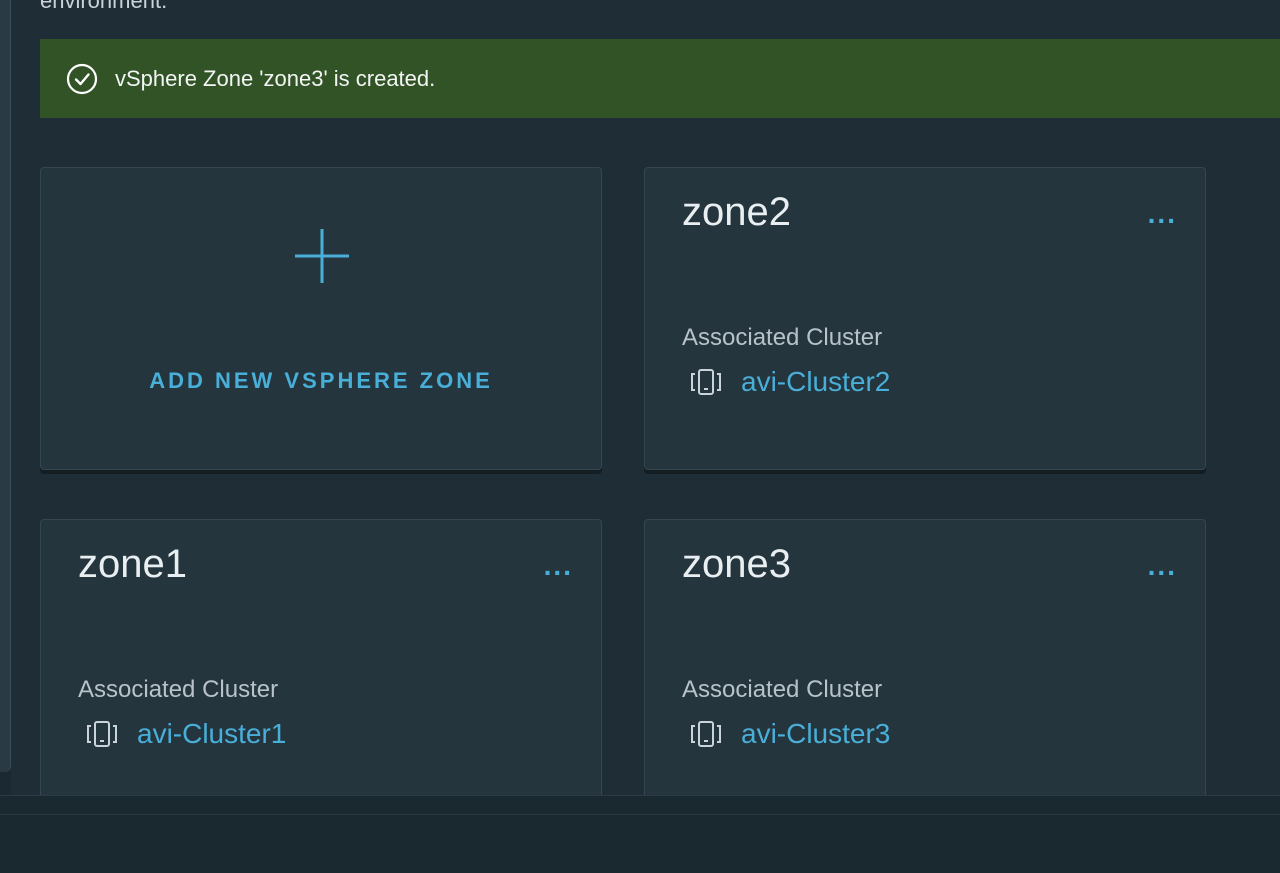  Describe the element at coordinates (275, 78) in the screenshot. I see `alert-message: vSphere Zone 'zone3' is created.` at that location.